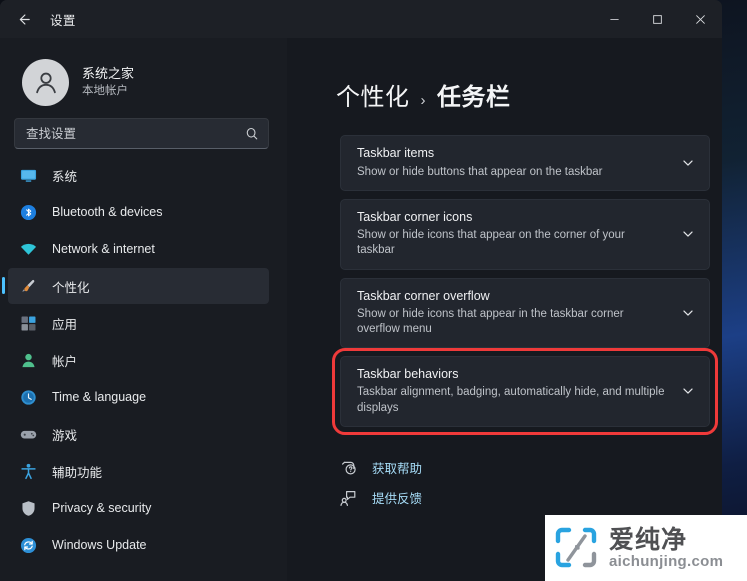 The width and height of the screenshot is (747, 581). I want to click on sidebar-item-label: Bluetooth & devices, so click(107, 212).